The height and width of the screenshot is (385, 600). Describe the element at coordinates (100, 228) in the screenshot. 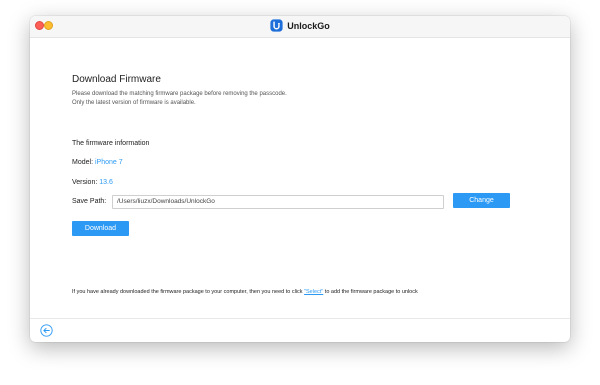

I see `download-button: Download` at that location.